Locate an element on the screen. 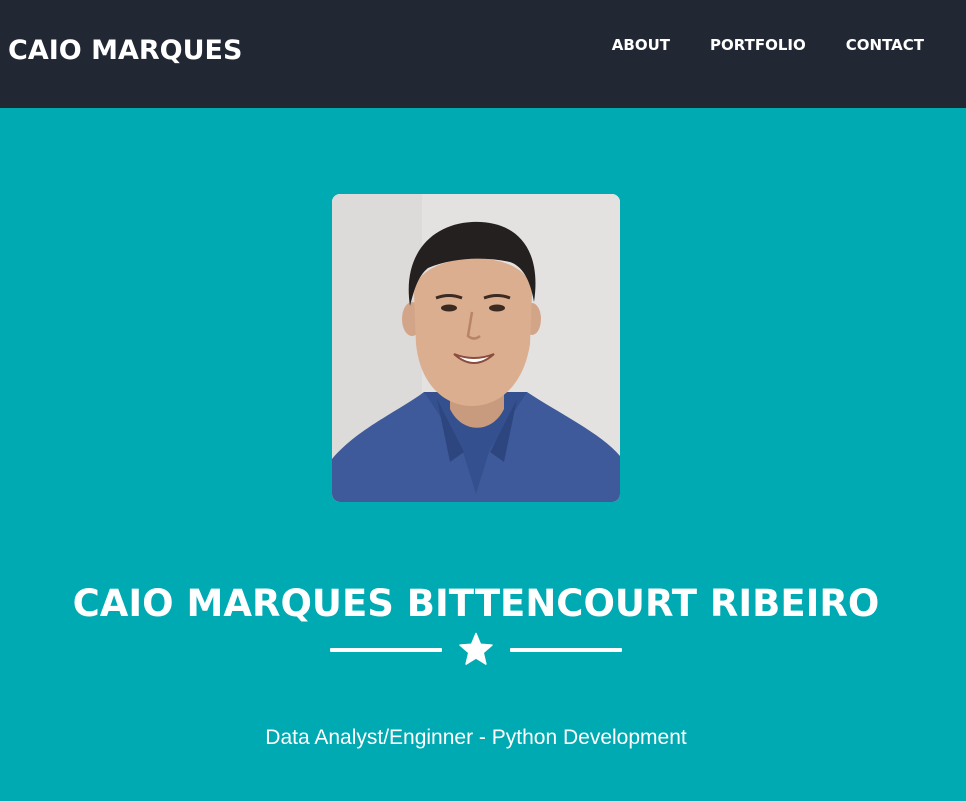  nav-link-contact: CONTACT is located at coordinates (875, 45).